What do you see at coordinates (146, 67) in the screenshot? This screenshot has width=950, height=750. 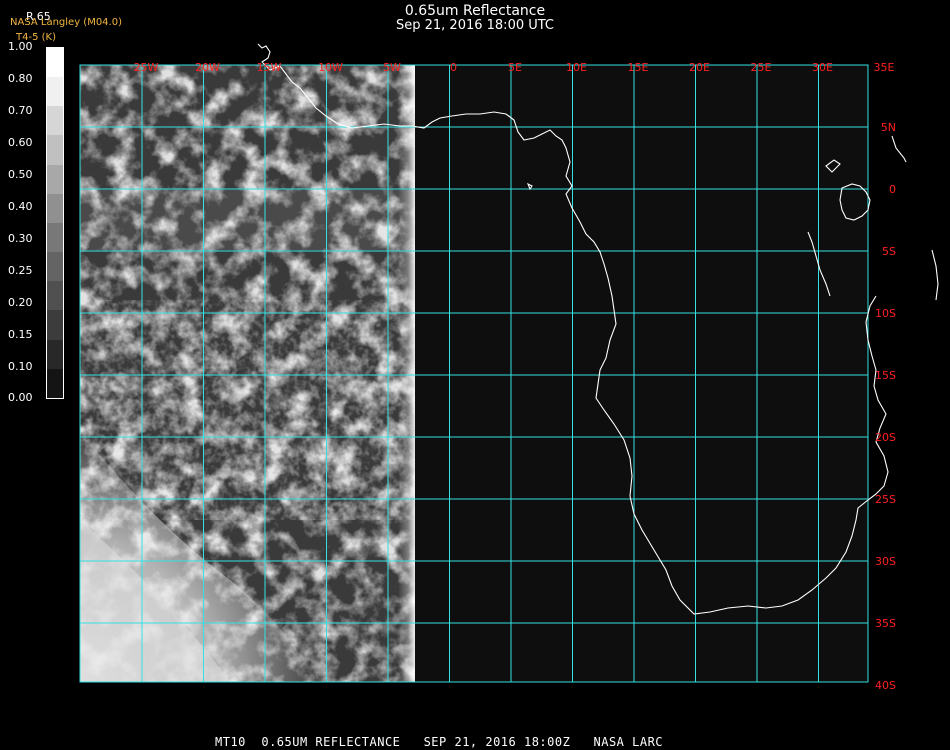 I see `longitude-label: 25W` at bounding box center [146, 67].